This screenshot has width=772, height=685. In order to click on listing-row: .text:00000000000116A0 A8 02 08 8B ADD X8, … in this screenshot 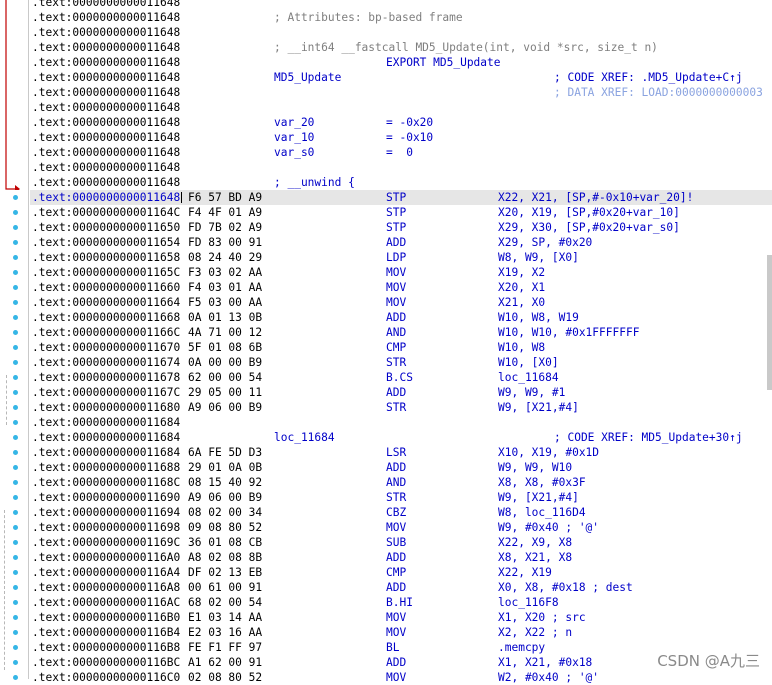, I will do `click(401, 557)`.